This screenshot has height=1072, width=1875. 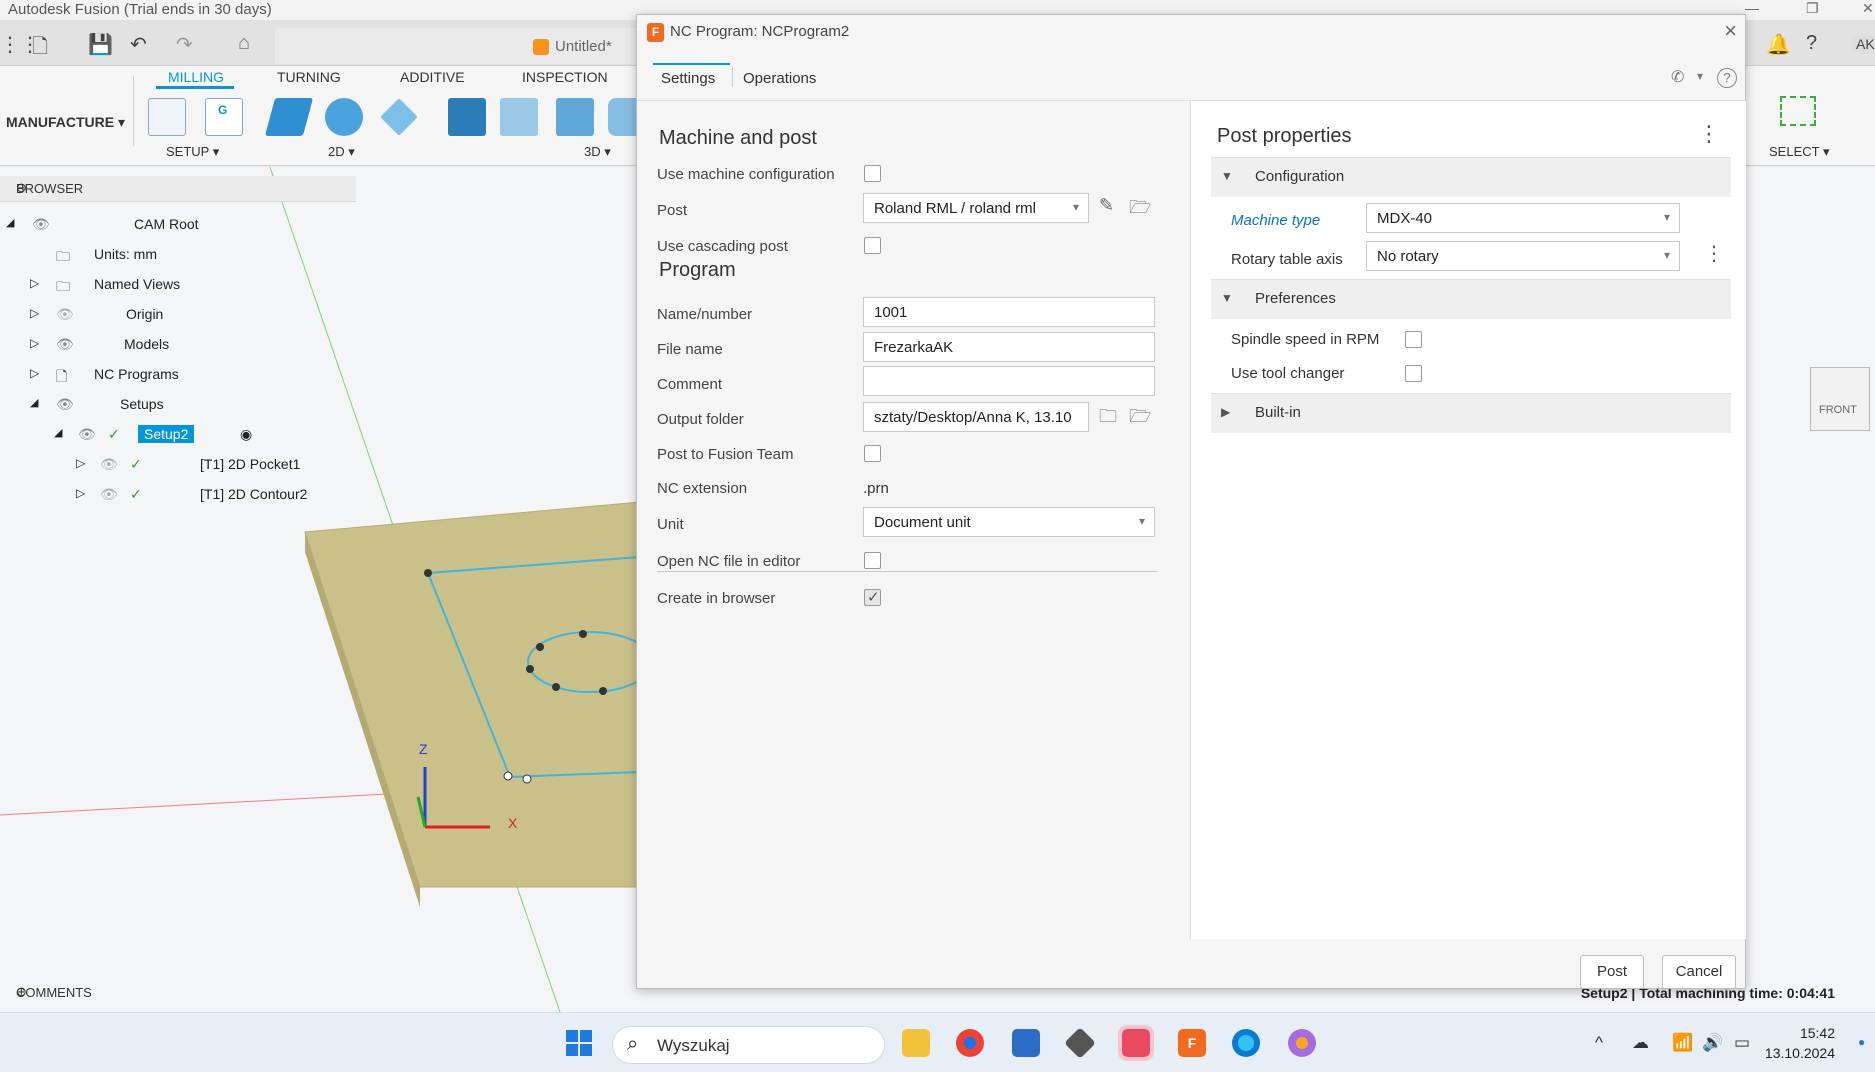 I want to click on clock: 15:42 13.10.2024, so click(x=1800, y=1043).